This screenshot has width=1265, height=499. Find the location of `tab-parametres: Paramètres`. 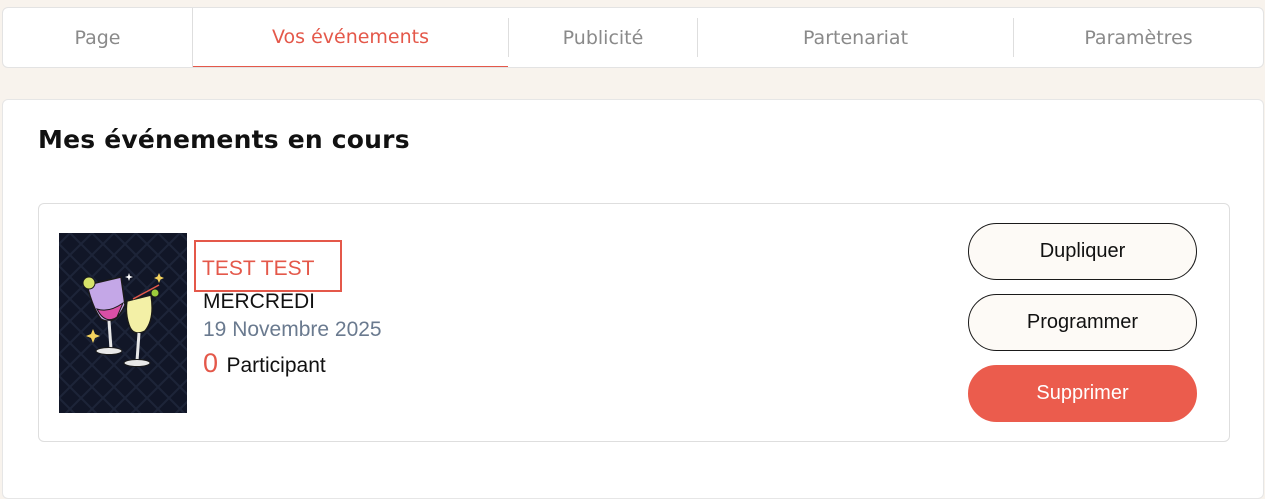

tab-parametres: Paramètres is located at coordinates (1138, 37).